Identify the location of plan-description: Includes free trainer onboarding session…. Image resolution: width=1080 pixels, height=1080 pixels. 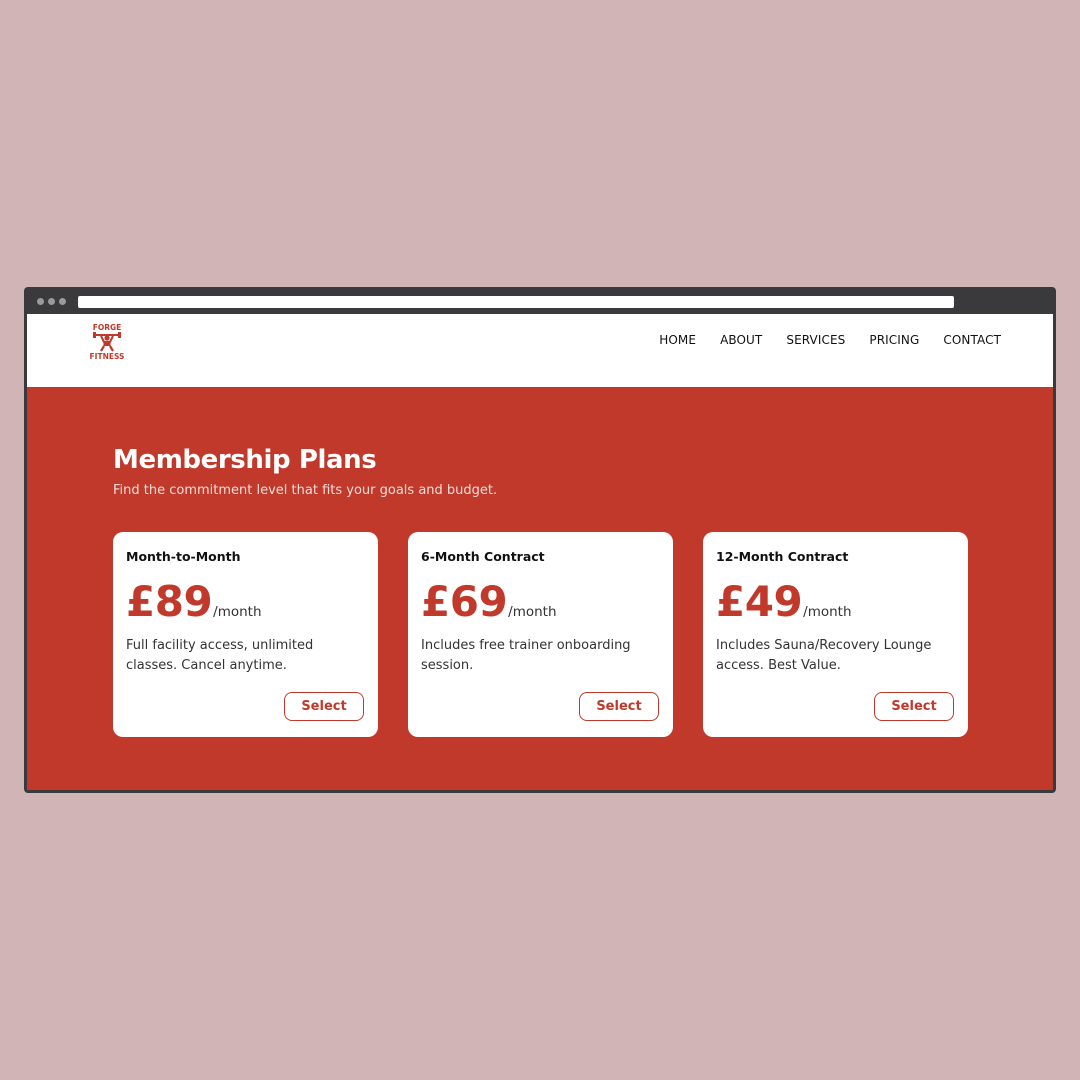
(526, 655).